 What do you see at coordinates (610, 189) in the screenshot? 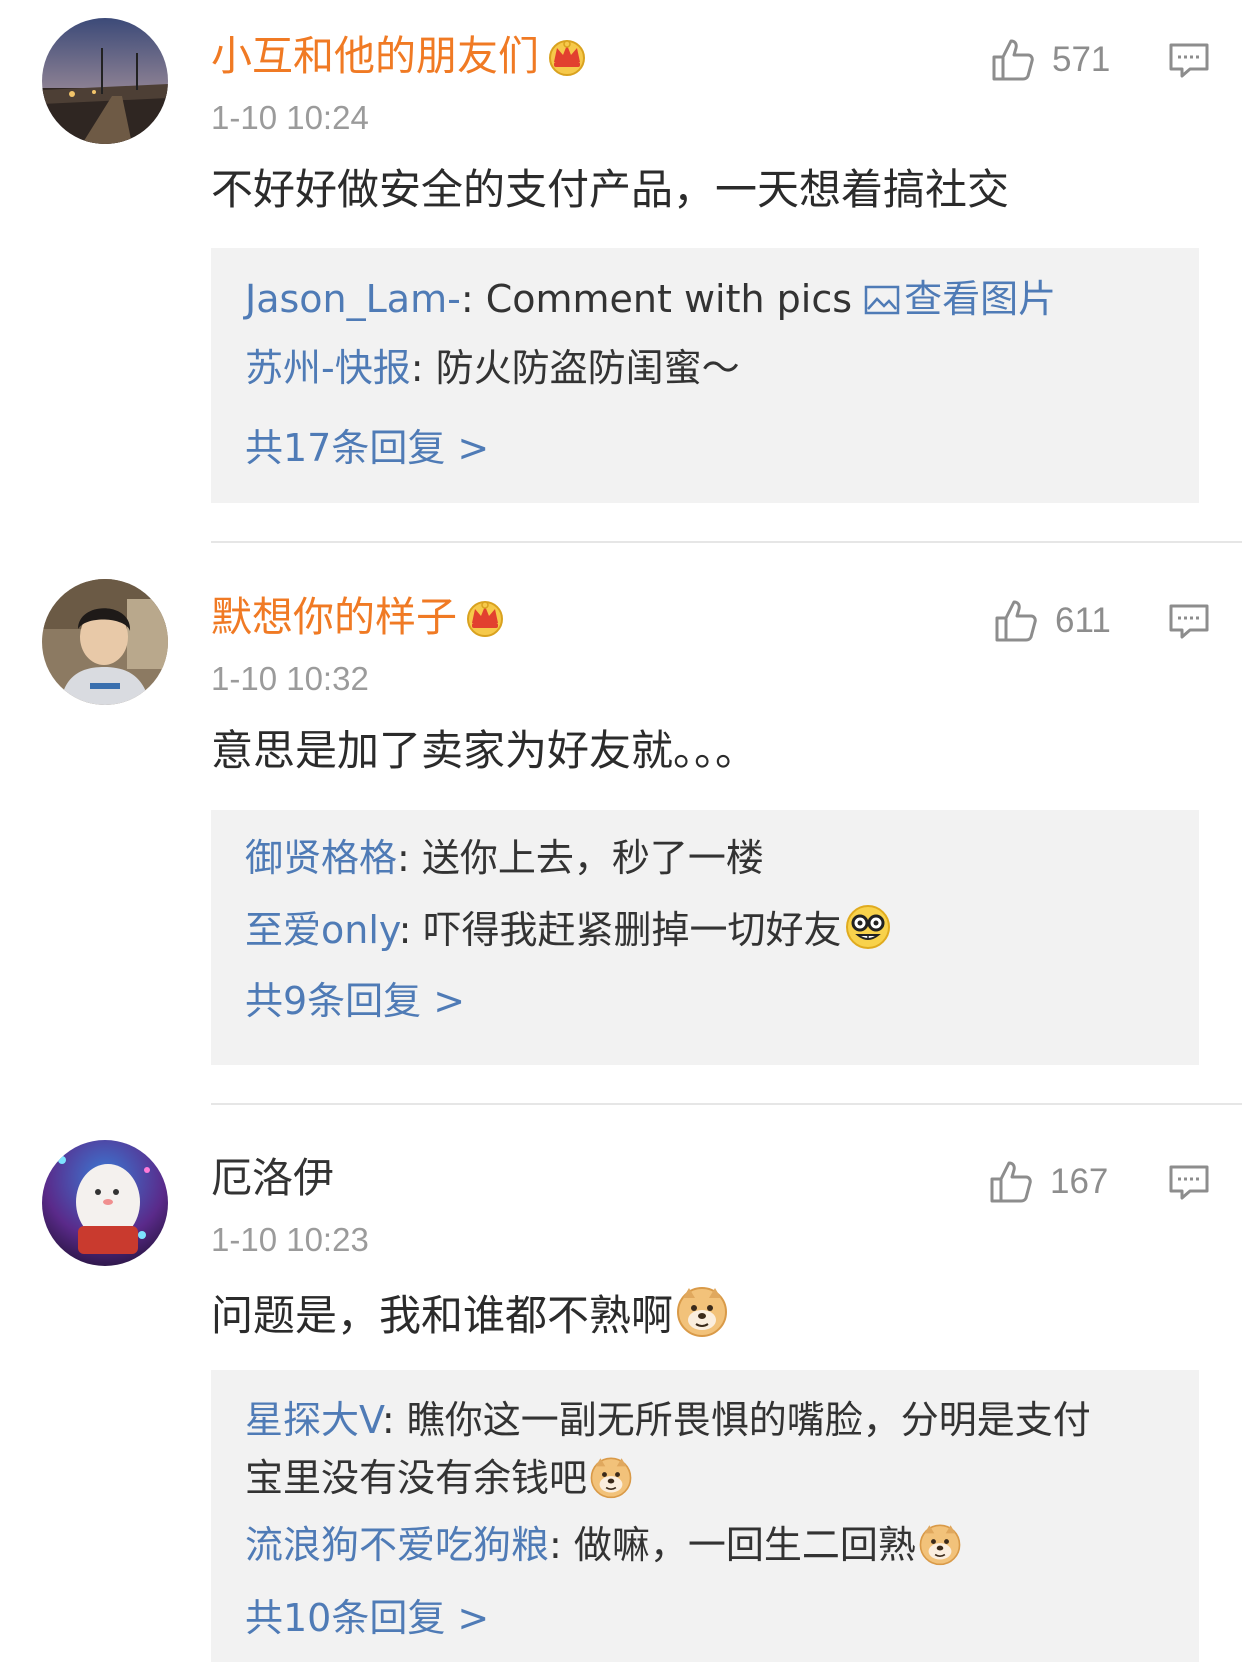
I see `comment-text: 不好好做安全的支付产品，一天想着搞社交` at bounding box center [610, 189].